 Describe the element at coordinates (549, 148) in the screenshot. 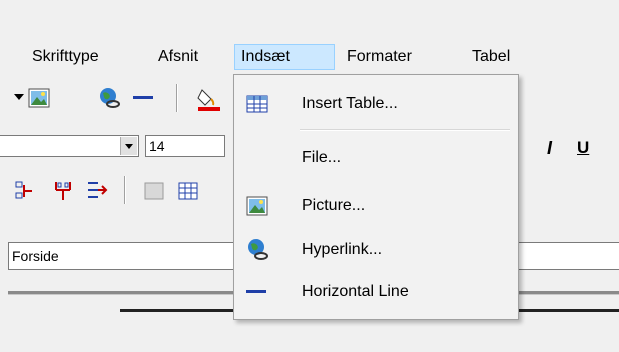

I see `italic-icon: I` at that location.